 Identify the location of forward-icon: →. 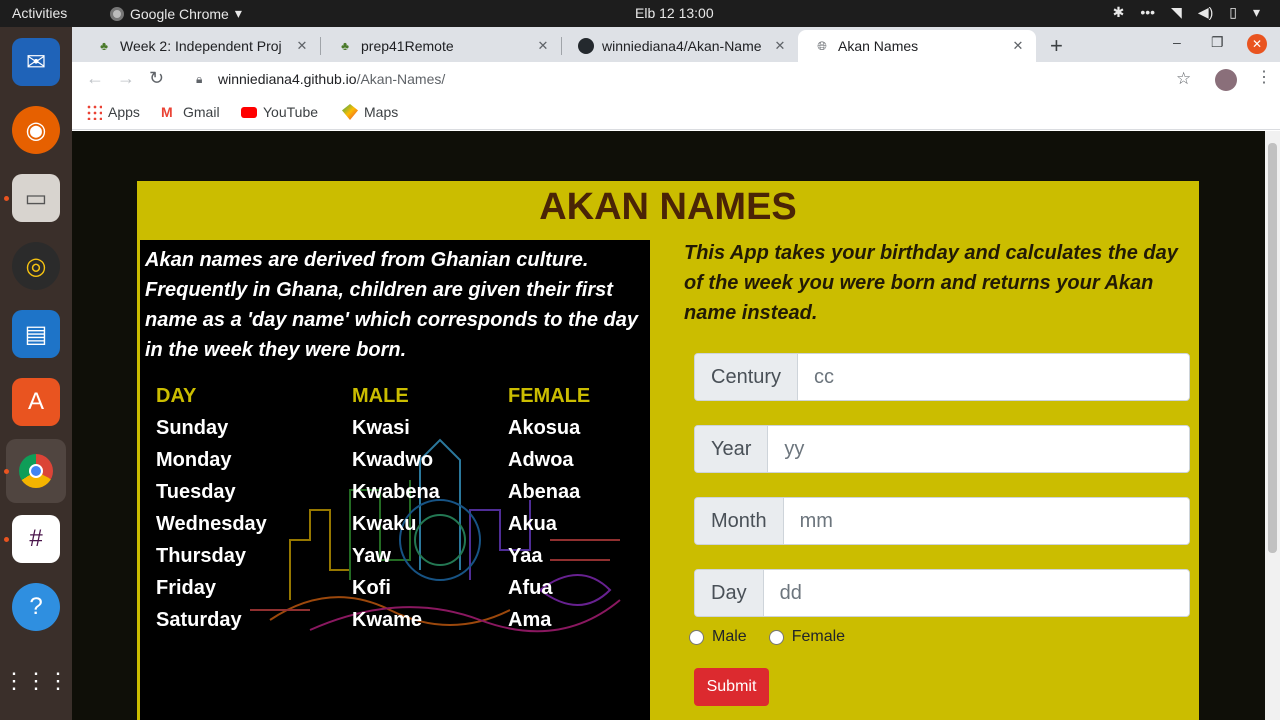
(126, 78).